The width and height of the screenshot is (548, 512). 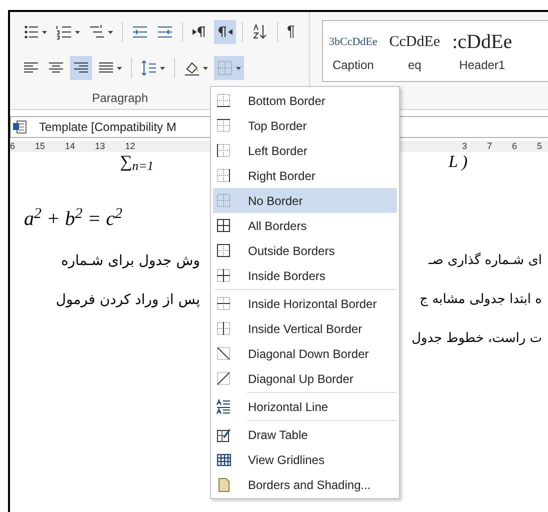 What do you see at coordinates (127, 300) in the screenshot?
I see `paragraph-fragment: پس از وراد کردن فرمول` at bounding box center [127, 300].